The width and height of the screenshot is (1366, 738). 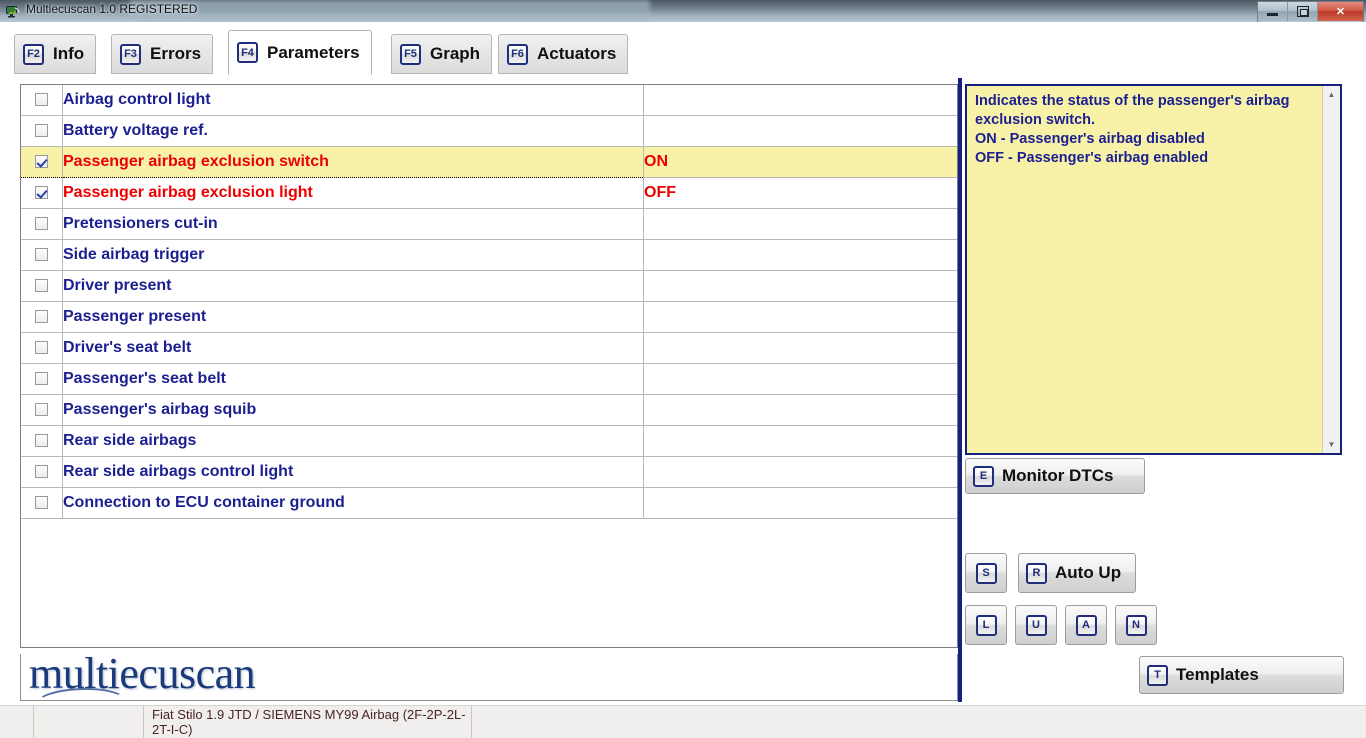 I want to click on parameter-name-cell: Passenger present, so click(x=353, y=317).